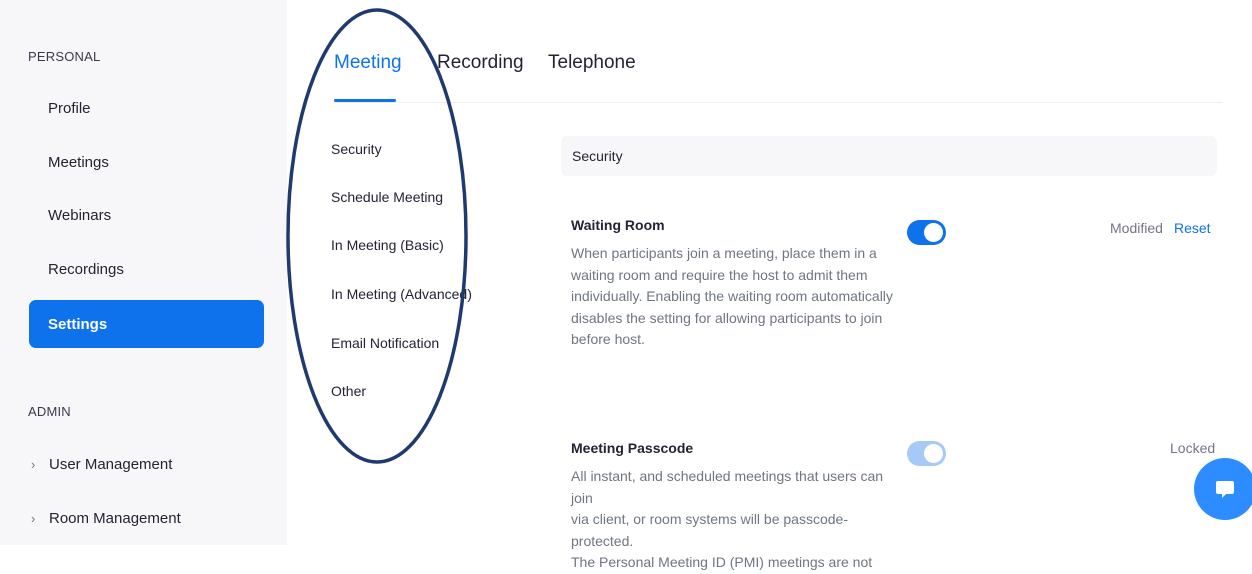  I want to click on chat-button, so click(1223, 489).